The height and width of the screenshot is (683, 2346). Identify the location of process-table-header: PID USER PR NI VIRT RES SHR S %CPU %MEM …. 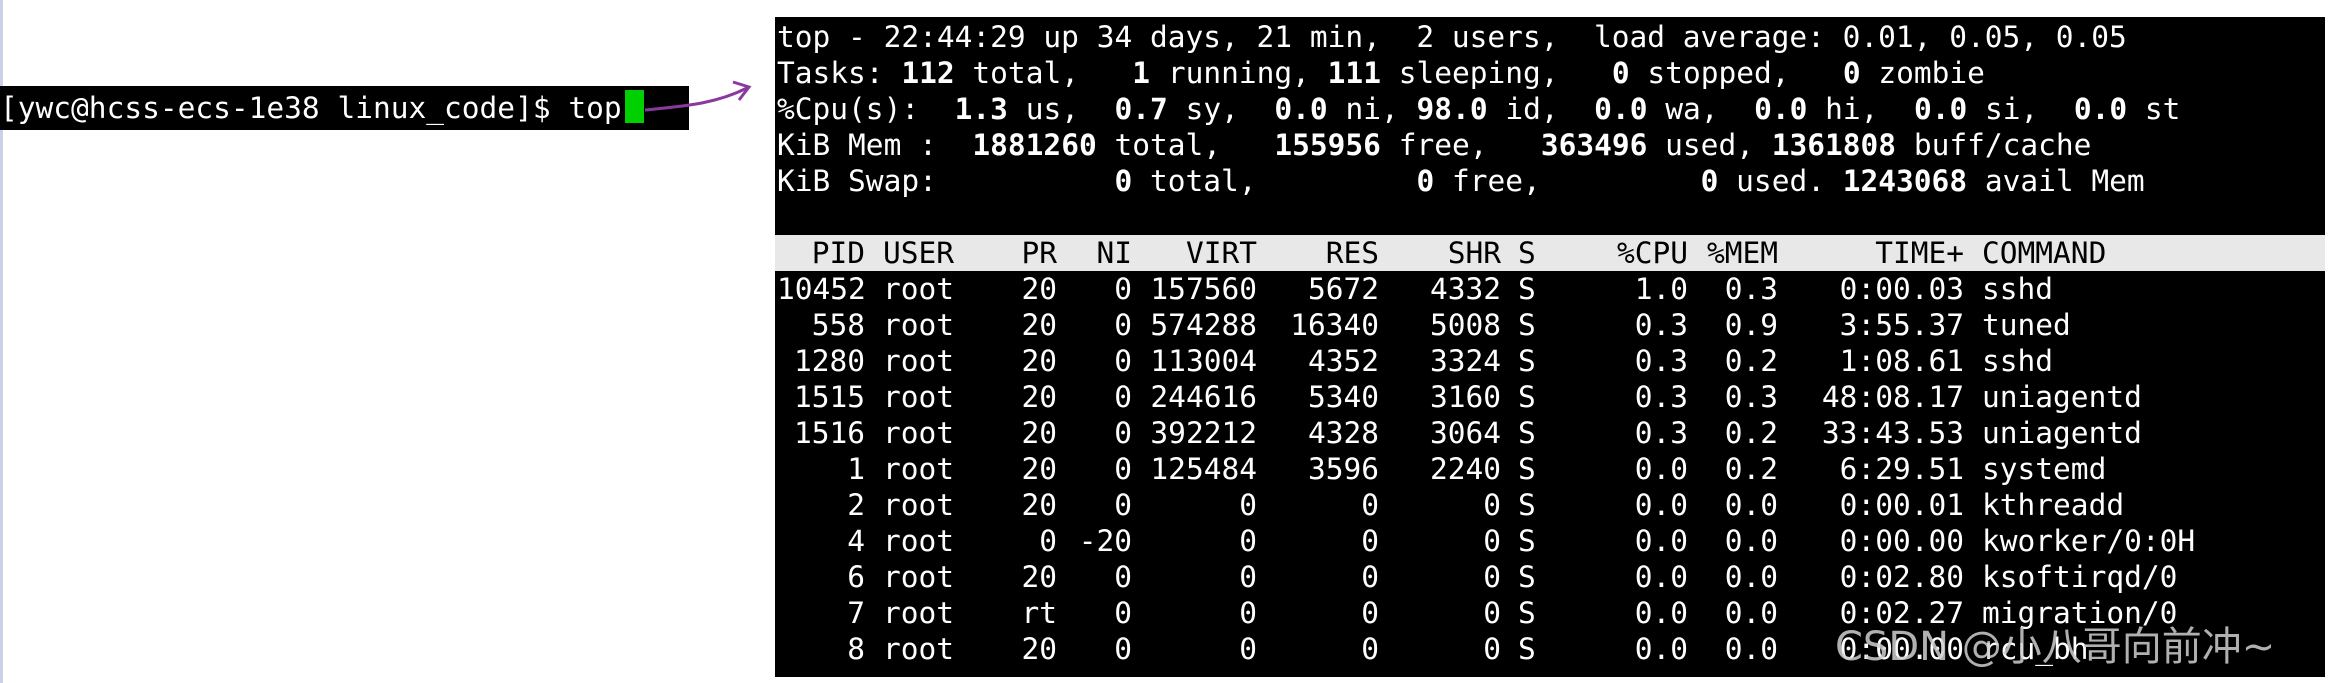
(1550, 253).